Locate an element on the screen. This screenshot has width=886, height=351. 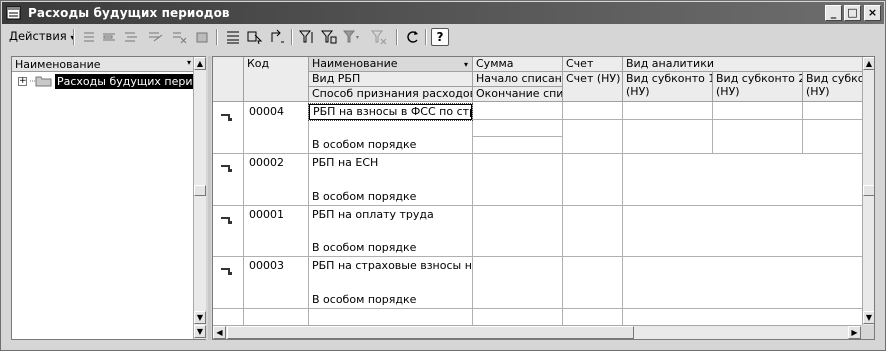
scroll-right-icon: ▶ is located at coordinates (854, 332).